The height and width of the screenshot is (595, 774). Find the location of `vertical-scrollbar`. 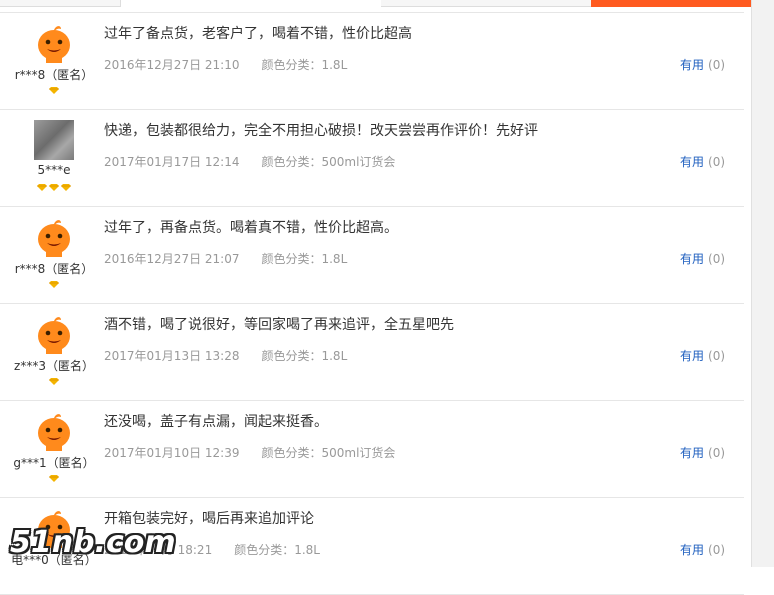

vertical-scrollbar is located at coordinates (762, 283).